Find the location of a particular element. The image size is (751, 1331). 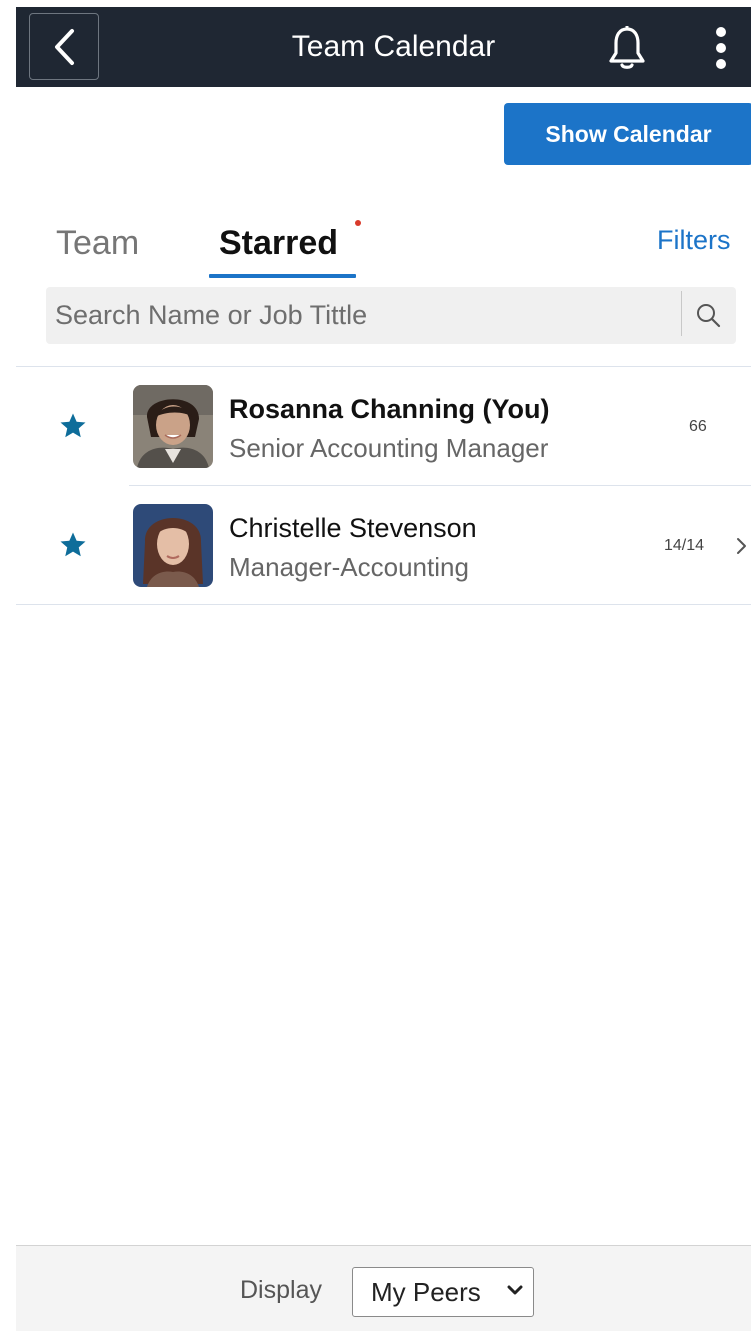

row-chevron is located at coordinates (741, 545).